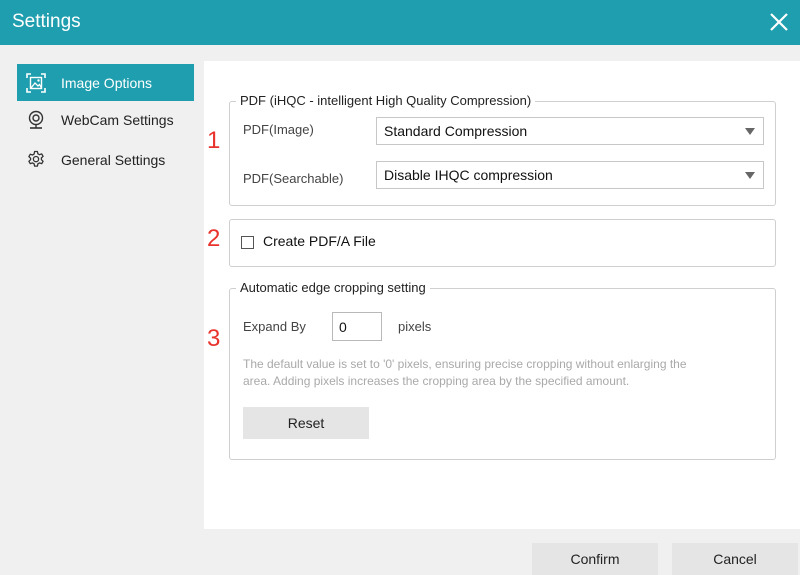 The height and width of the screenshot is (575, 800). I want to click on gear-icon, so click(36, 160).